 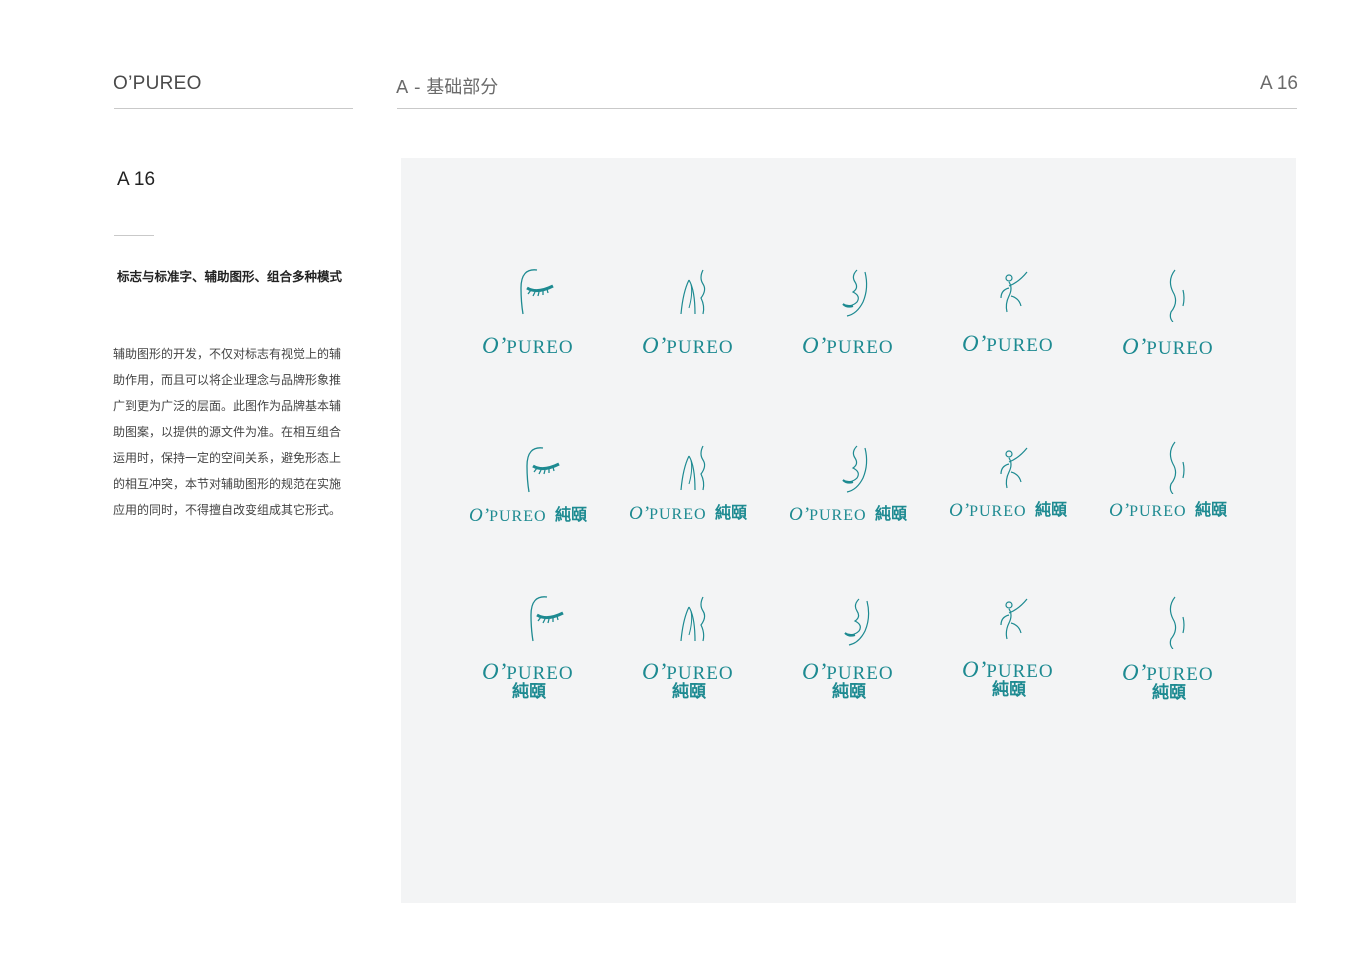 I want to click on description-line: 助作用，而且可以将企业理念与品牌形象推, so click(x=227, y=380).